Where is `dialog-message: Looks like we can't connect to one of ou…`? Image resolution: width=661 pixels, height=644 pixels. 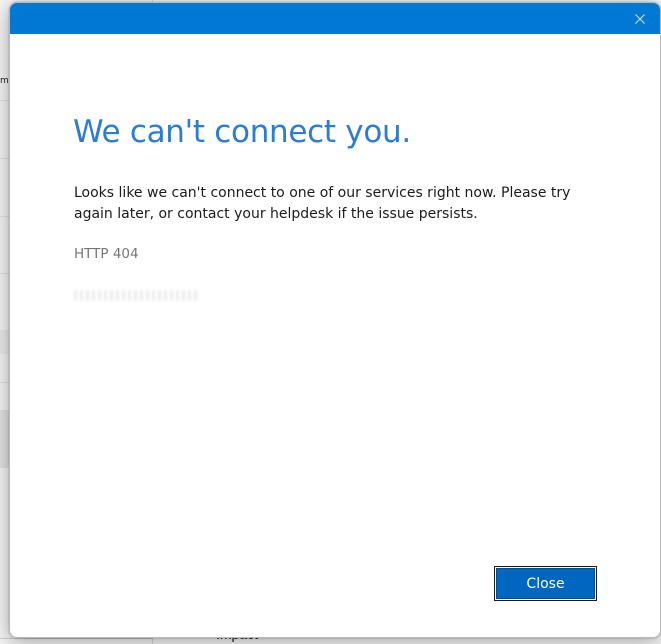
dialog-message: Looks like we can't connect to one of ou… is located at coordinates (322, 203).